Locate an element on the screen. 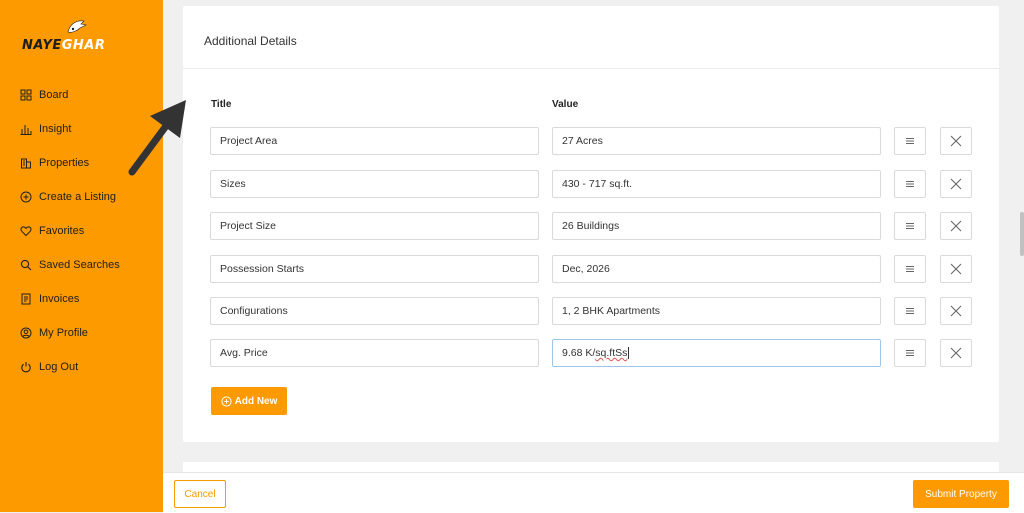 Image resolution: width=1024 pixels, height=513 pixels. column-header-title: Title is located at coordinates (221, 104).